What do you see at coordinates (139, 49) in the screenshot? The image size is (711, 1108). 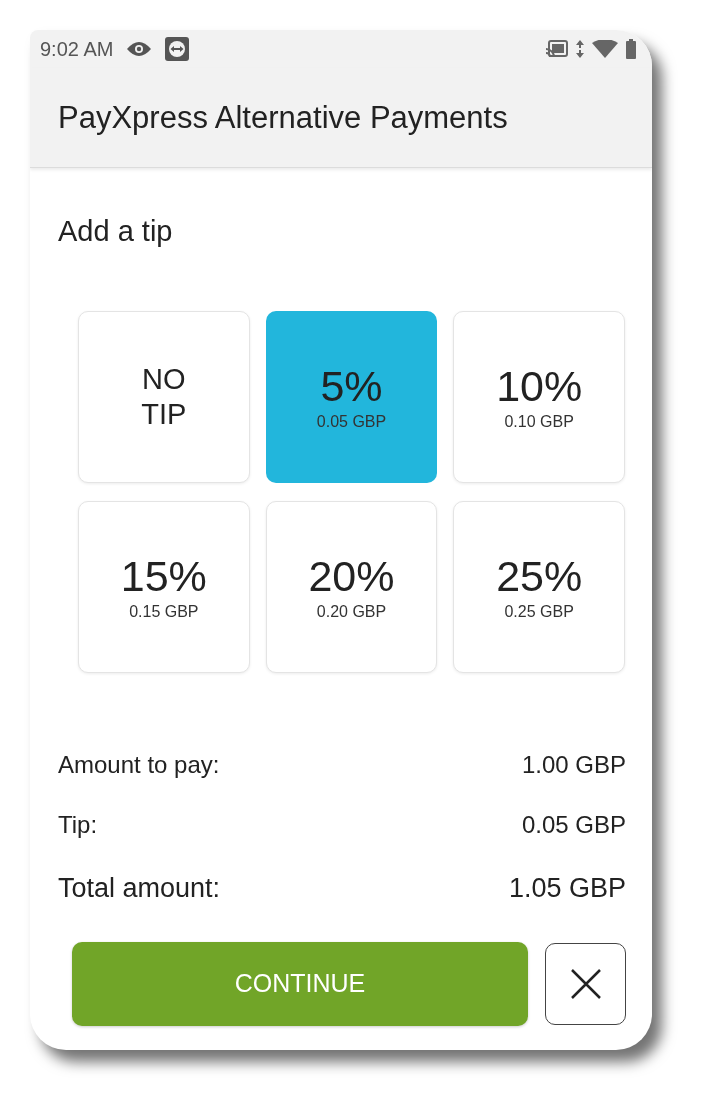 I see `eye-icon` at bounding box center [139, 49].